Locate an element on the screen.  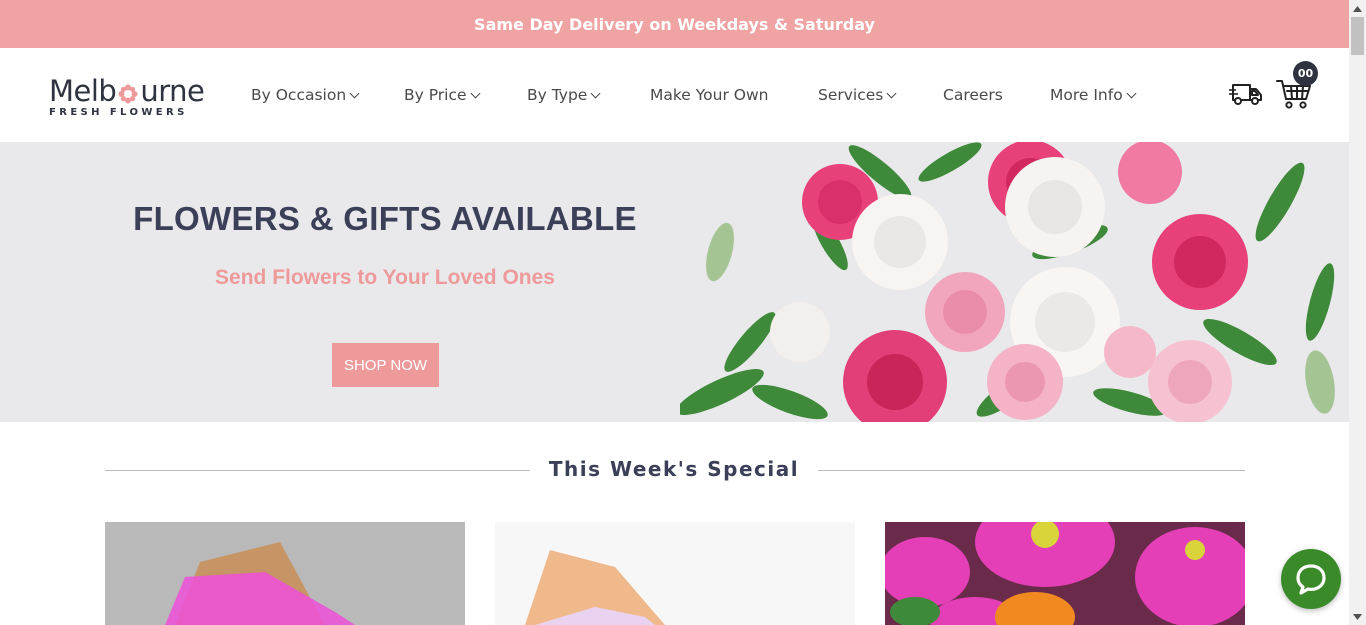
logo-text-left: Melb is located at coordinates (83, 91).